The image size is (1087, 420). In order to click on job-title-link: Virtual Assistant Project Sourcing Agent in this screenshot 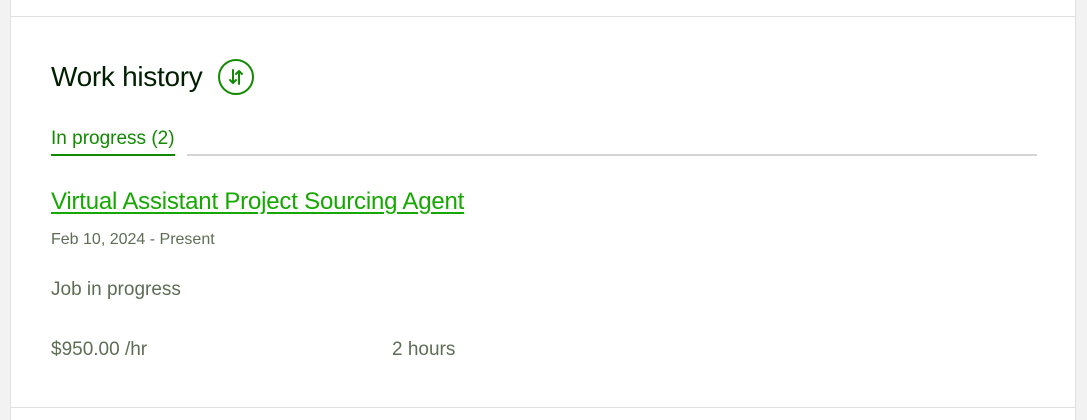, I will do `click(257, 202)`.